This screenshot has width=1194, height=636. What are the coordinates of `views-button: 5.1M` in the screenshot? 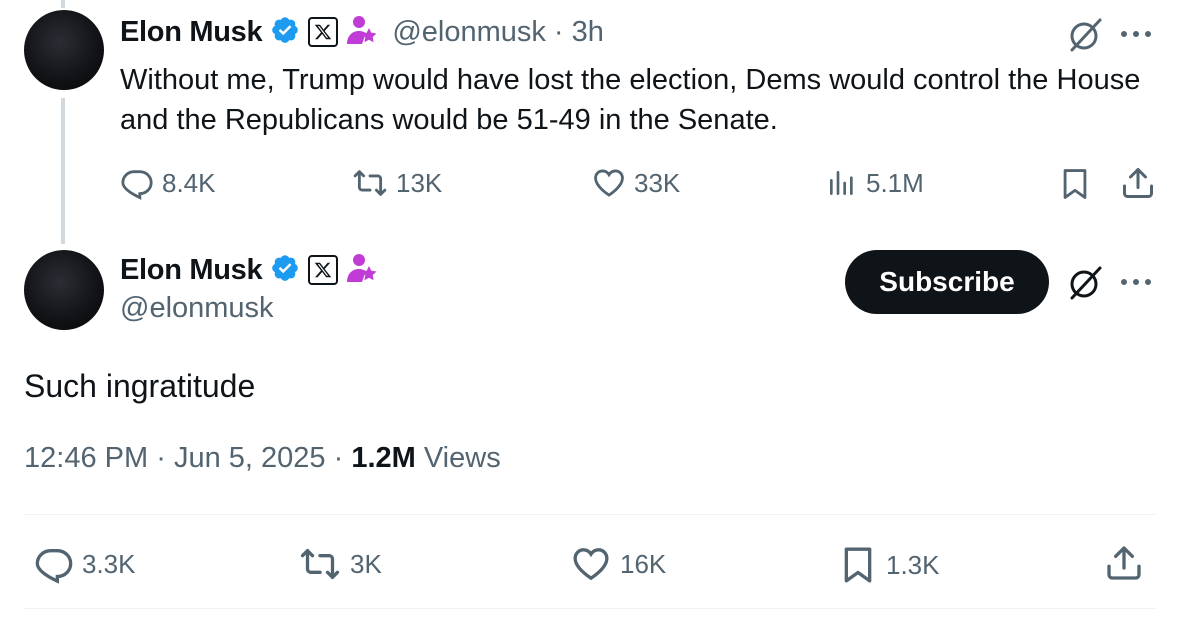 It's located at (875, 183).